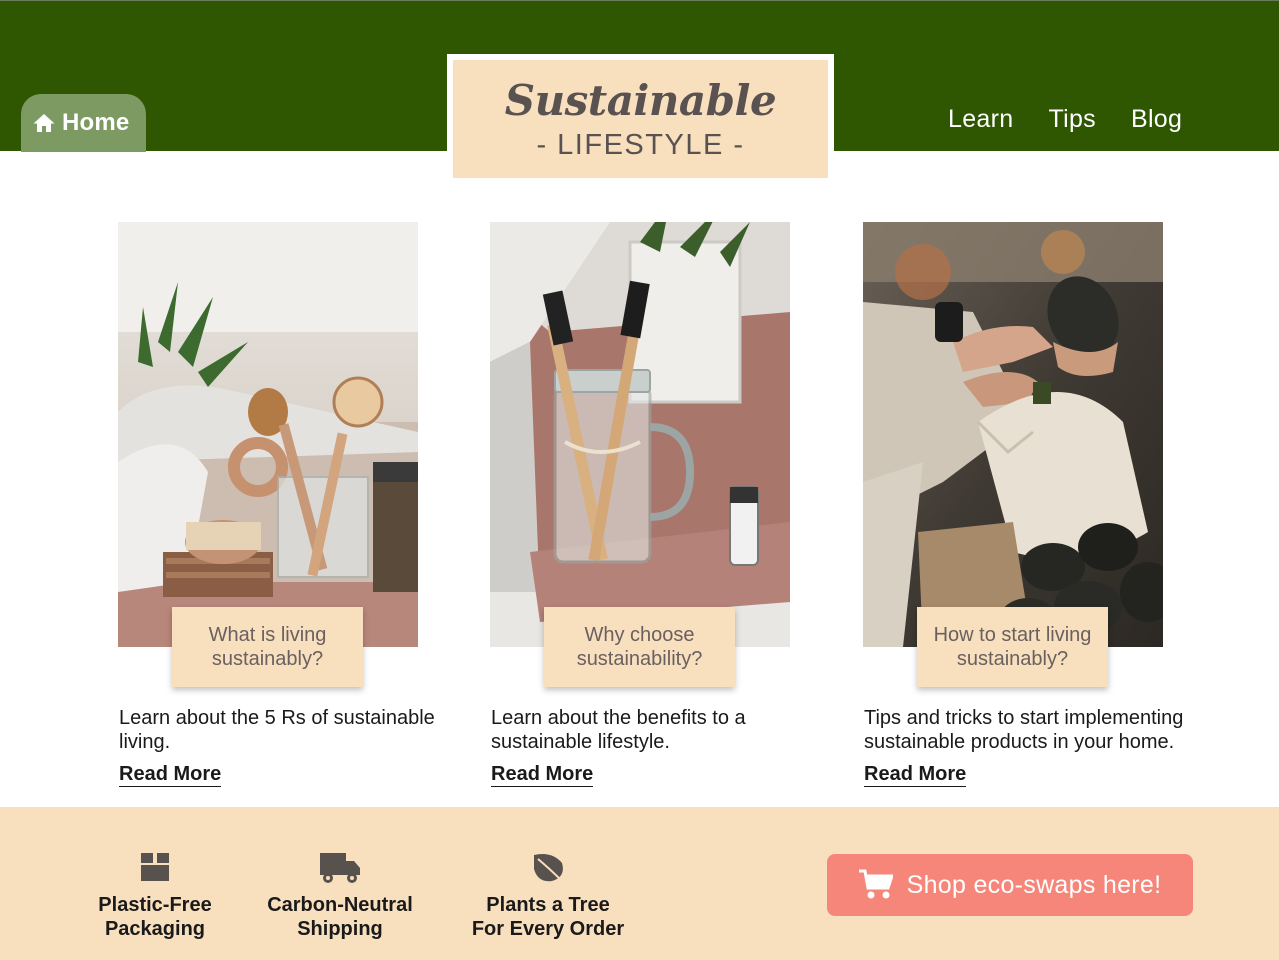  Describe the element at coordinates (155, 929) in the screenshot. I see `feature-plastic-free-line2: Packaging` at that location.